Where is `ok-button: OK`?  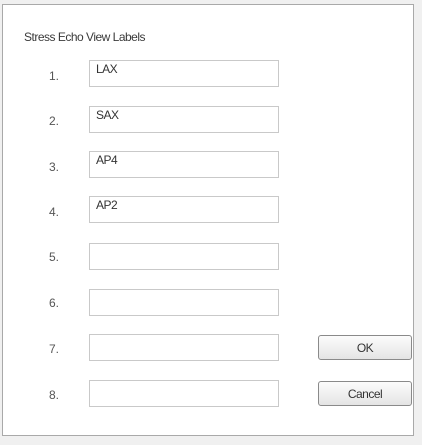 ok-button: OK is located at coordinates (365, 347).